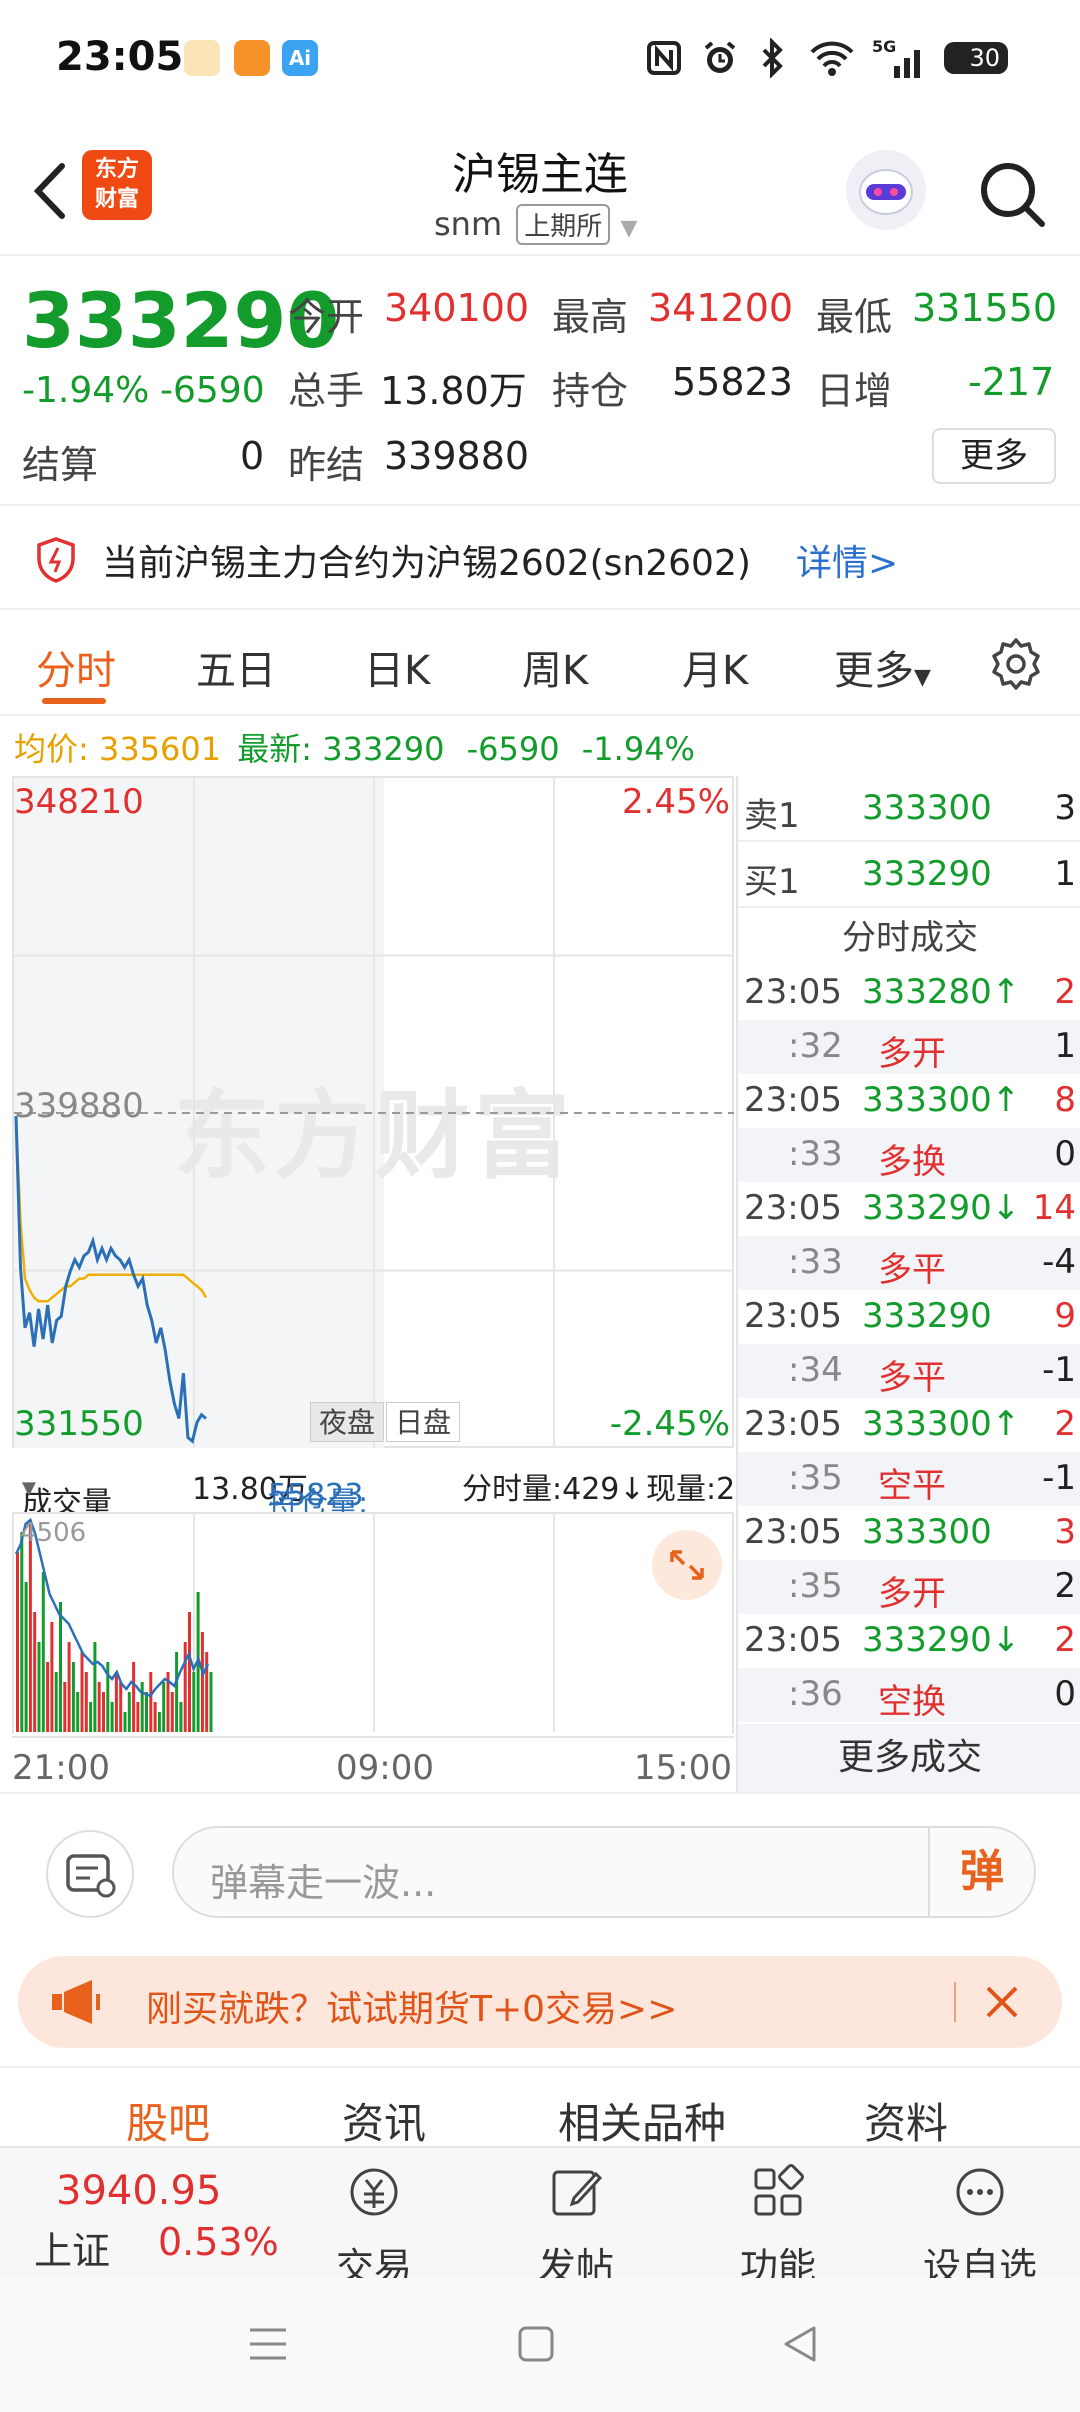 The width and height of the screenshot is (1080, 2412). Describe the element at coordinates (326, 465) in the screenshot. I see `prev-settle-label: 昨结` at that location.